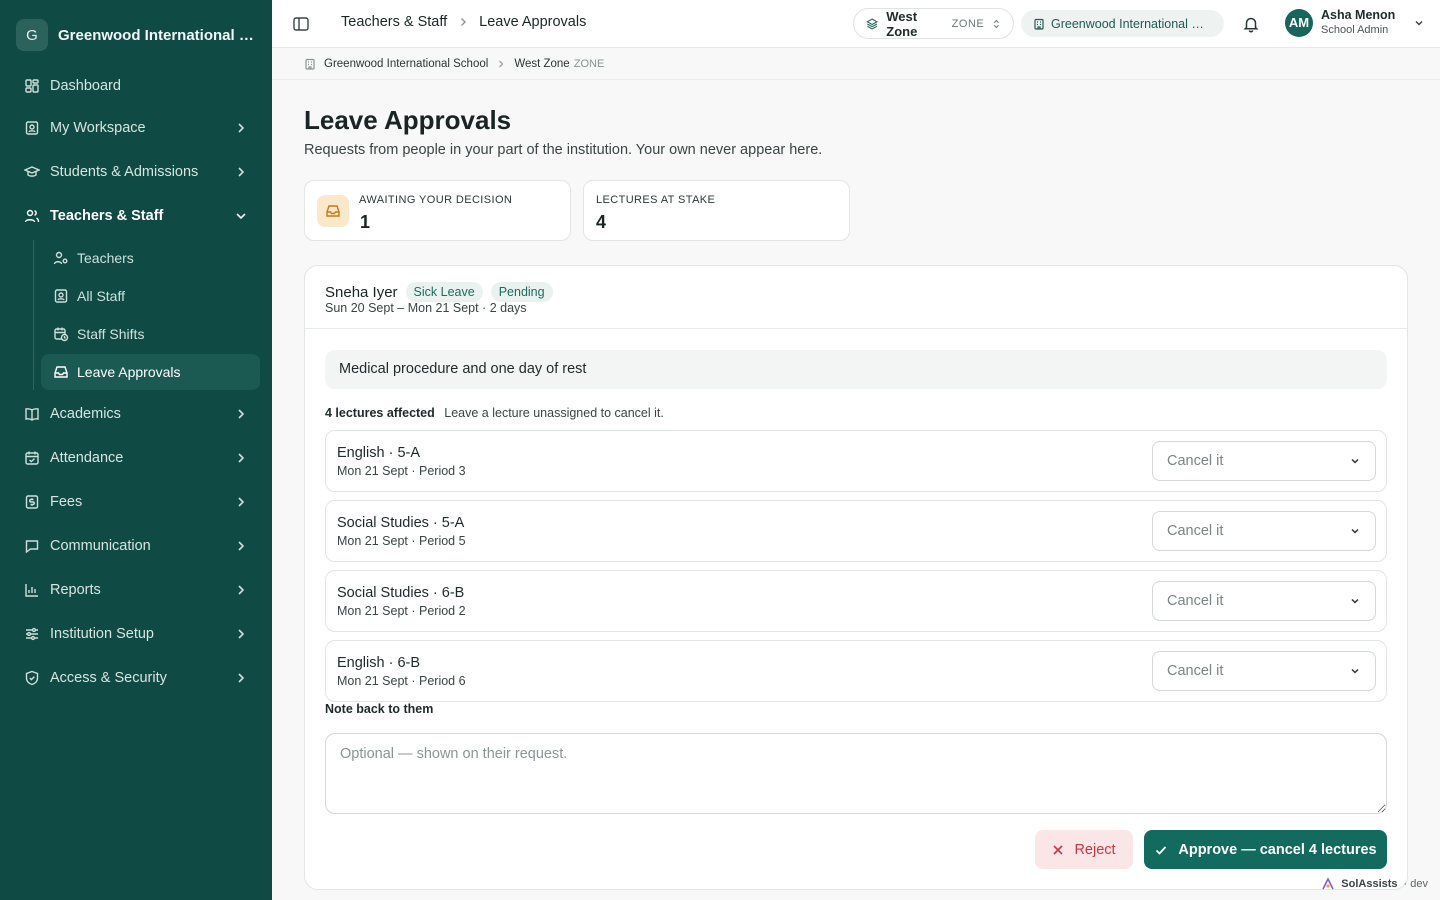 This screenshot has width=1440, height=900. I want to click on zone-name: West Zone, so click(902, 23).